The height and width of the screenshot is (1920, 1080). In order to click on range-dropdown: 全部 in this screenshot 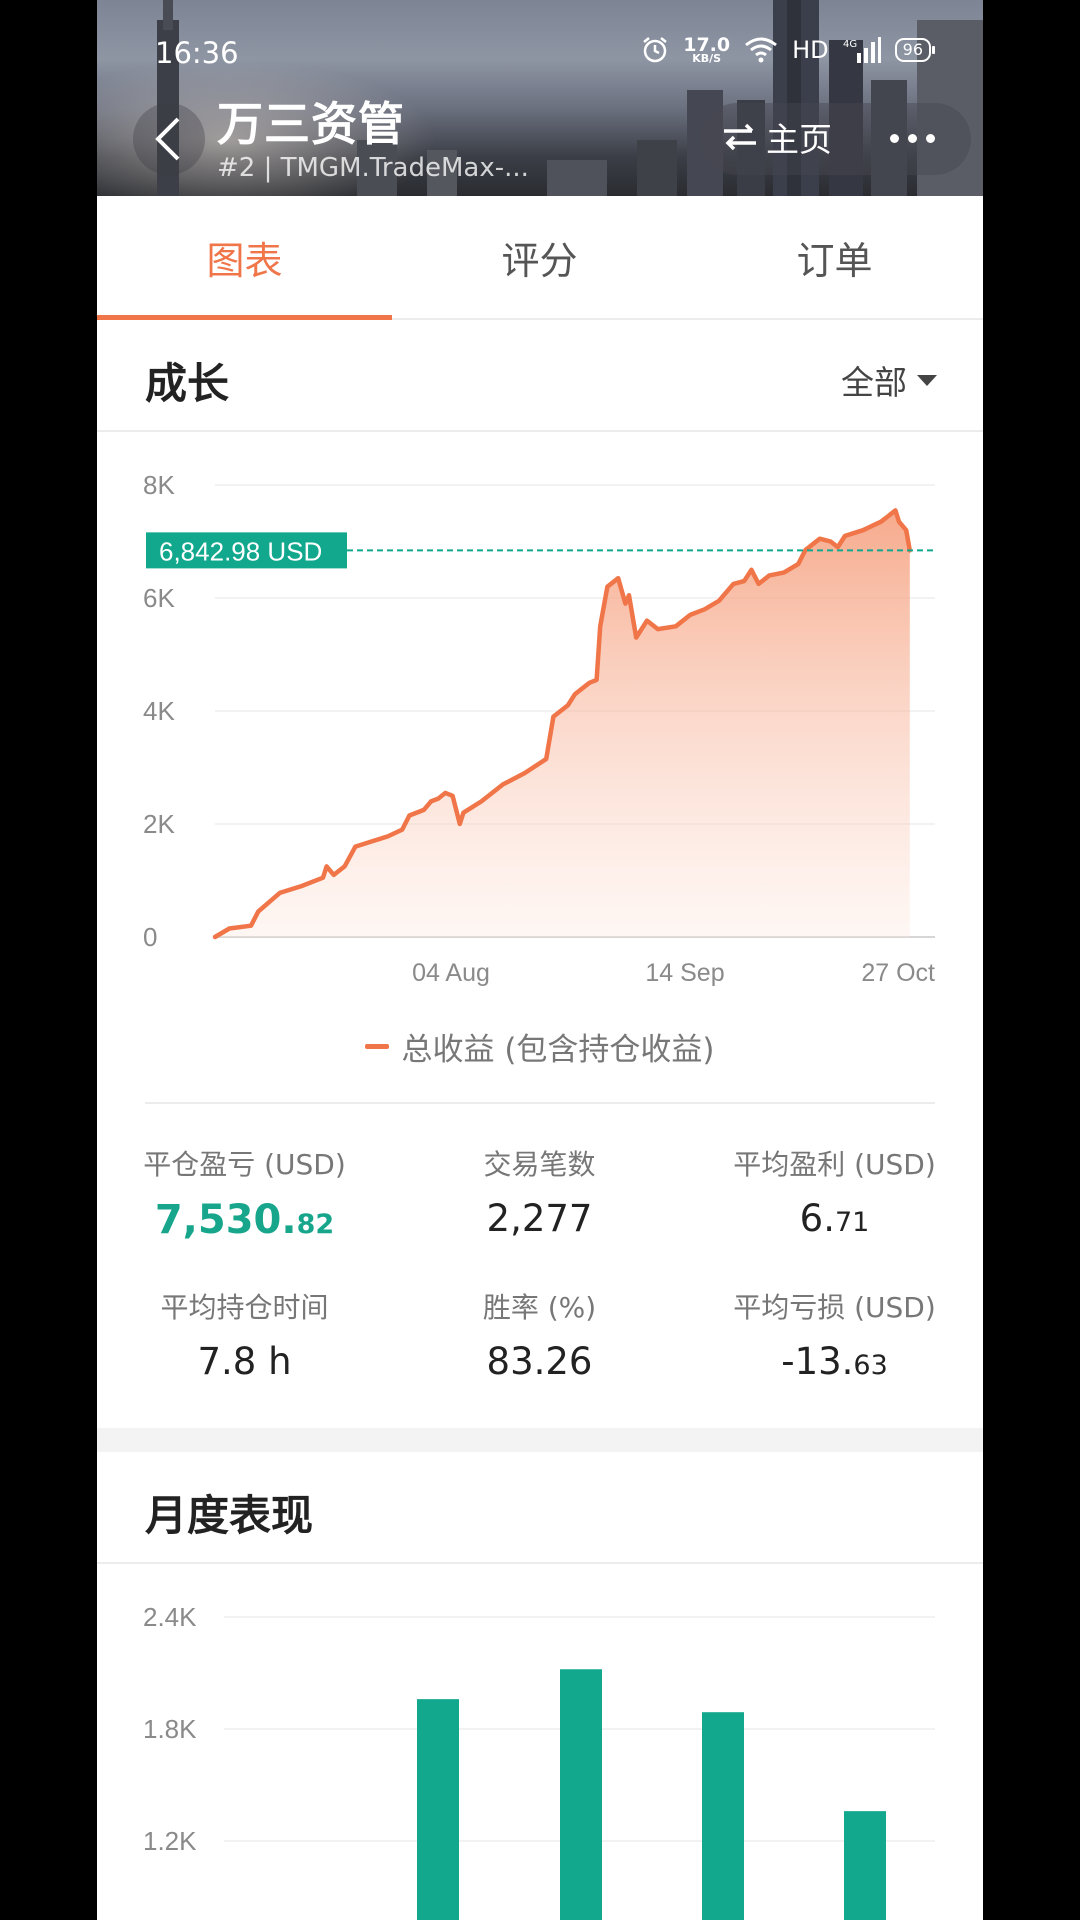, I will do `click(889, 380)`.